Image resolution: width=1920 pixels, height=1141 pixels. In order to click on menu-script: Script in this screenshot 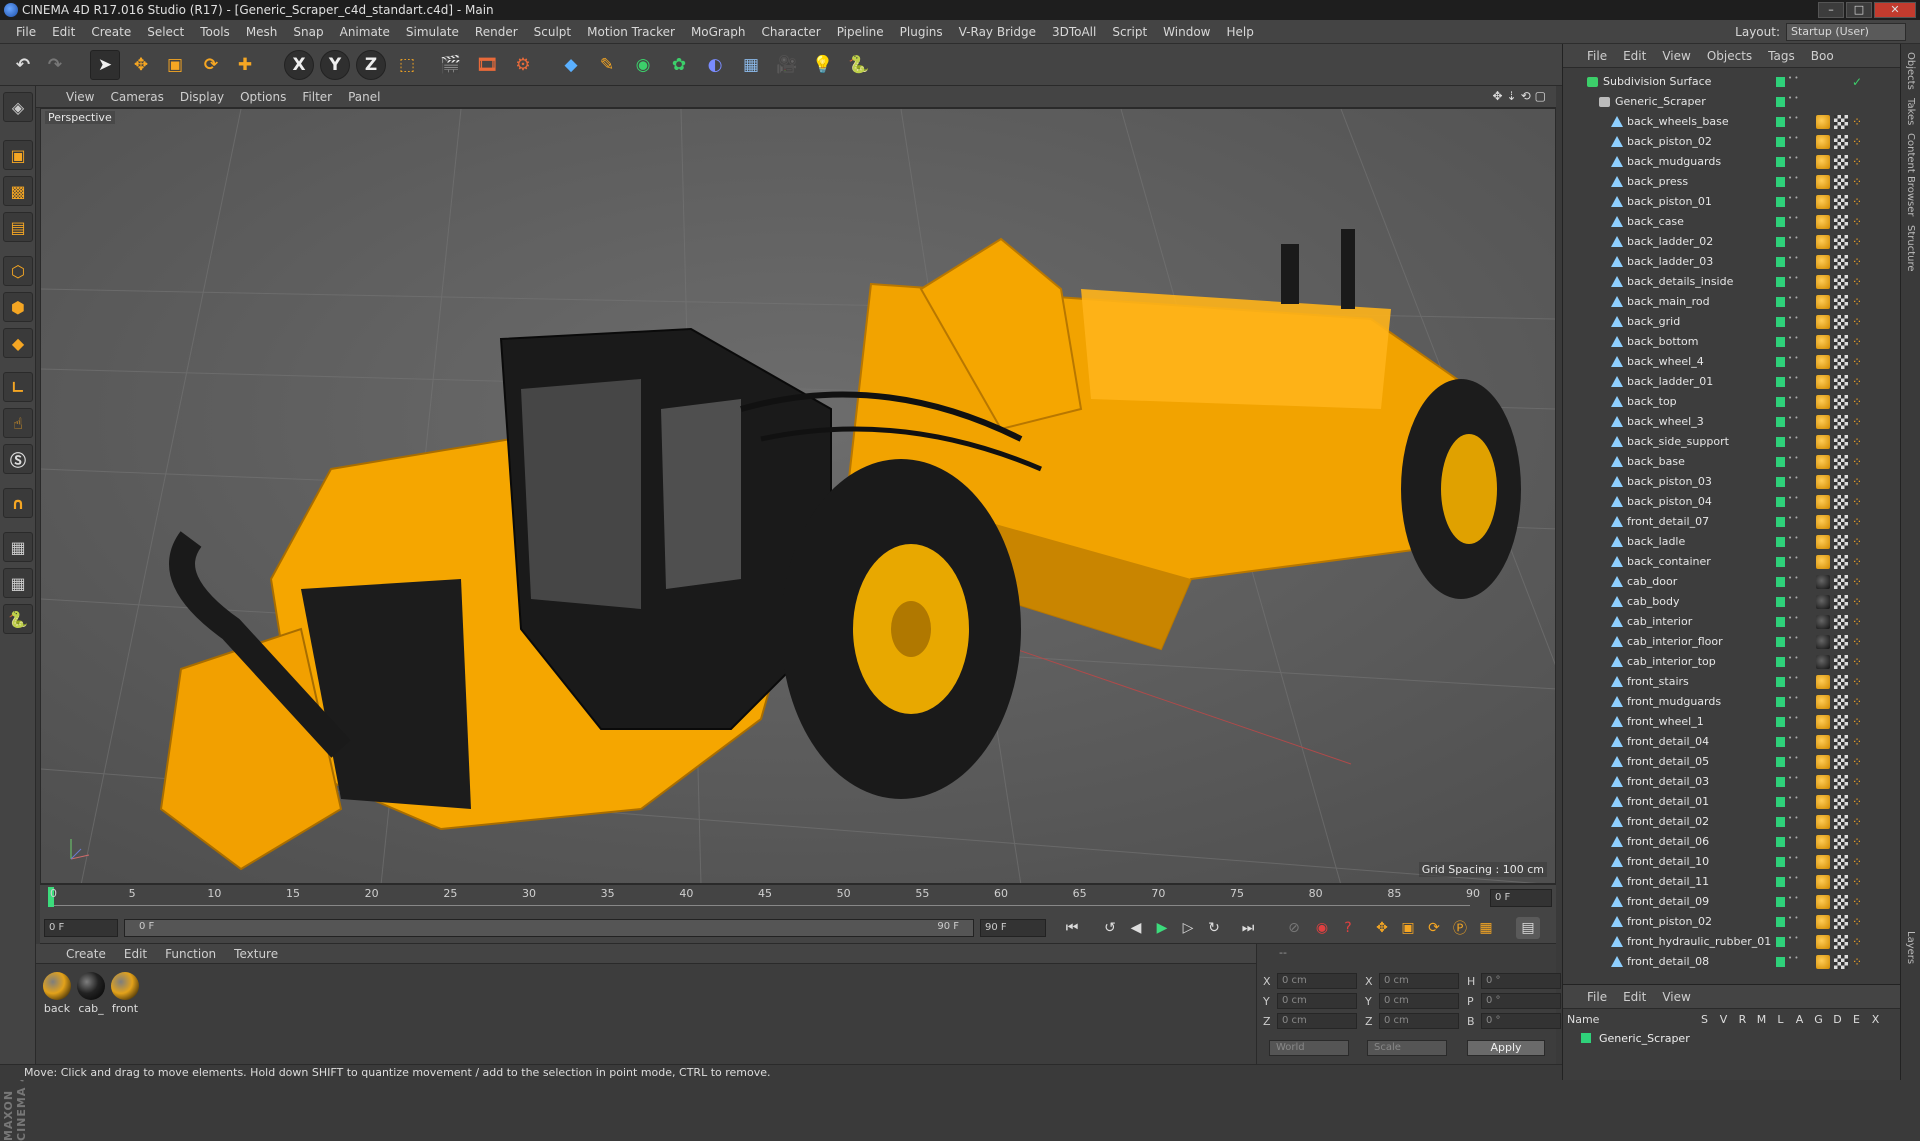, I will do `click(1129, 32)`.